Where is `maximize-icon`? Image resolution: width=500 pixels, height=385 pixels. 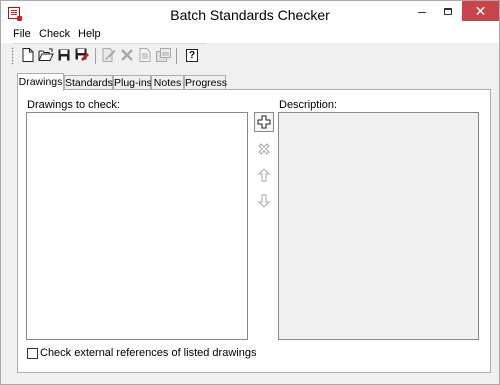 maximize-icon is located at coordinates (447, 11).